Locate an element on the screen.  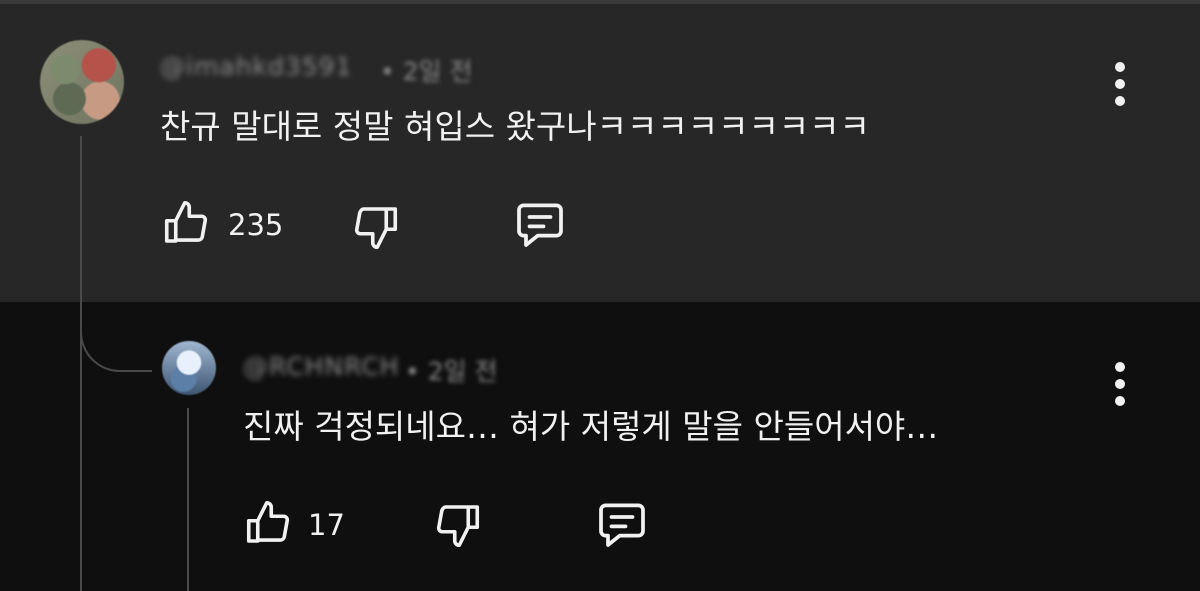
like-count: 235 is located at coordinates (256, 225).